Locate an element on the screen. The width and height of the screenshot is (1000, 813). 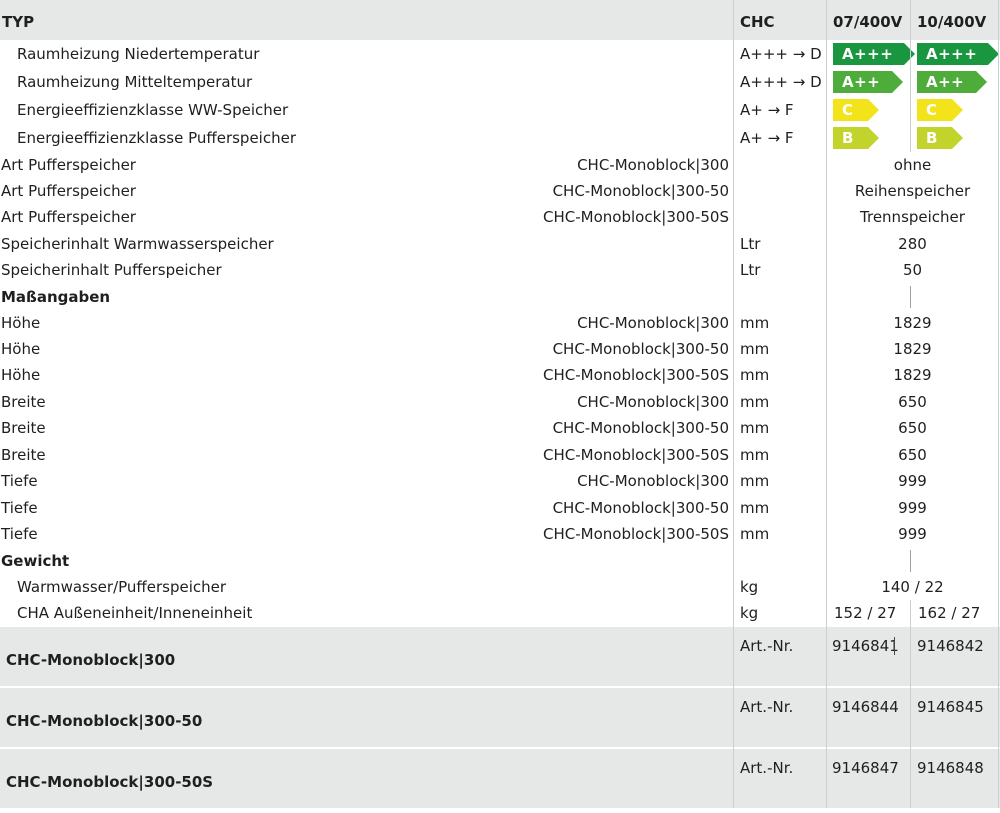
article-number: 9146842 is located at coordinates (950, 646).